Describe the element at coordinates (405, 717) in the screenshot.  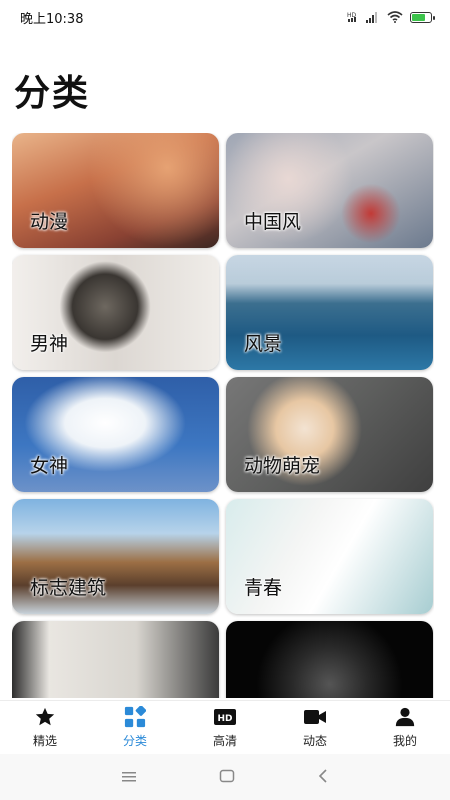
I see `user-icon` at that location.